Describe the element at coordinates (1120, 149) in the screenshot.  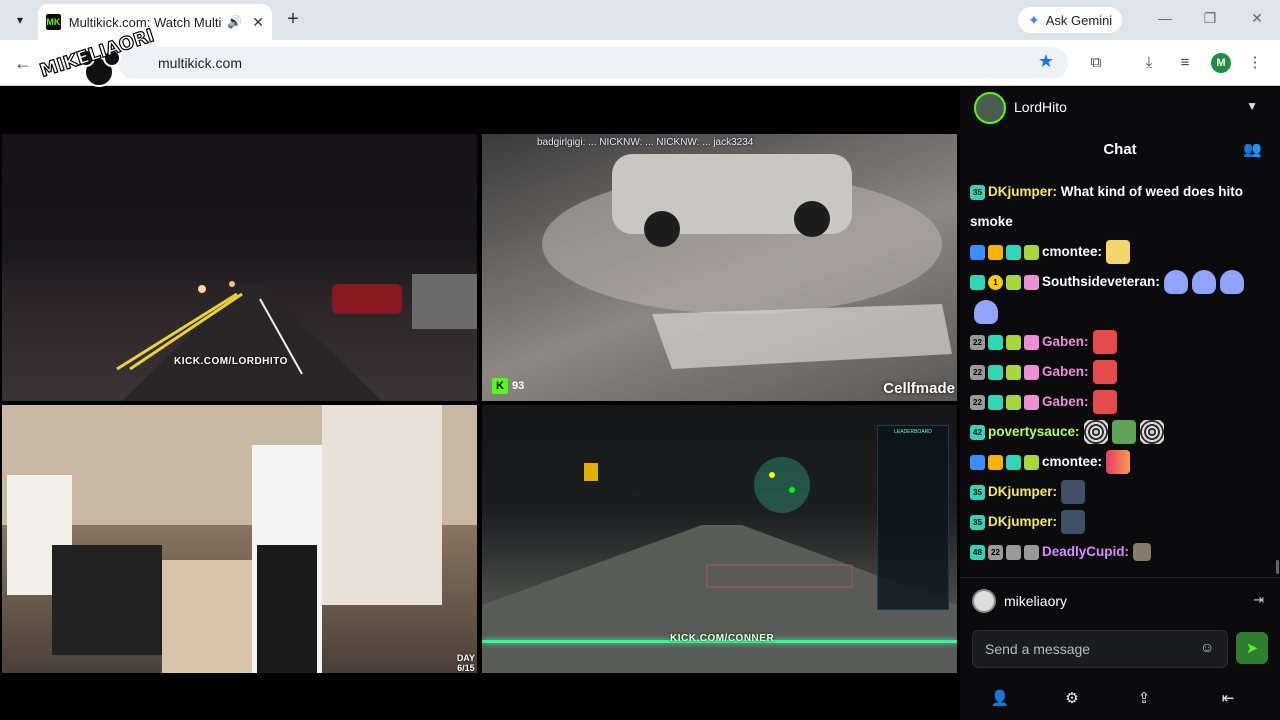
I see `chat-header: Chat 👥` at that location.